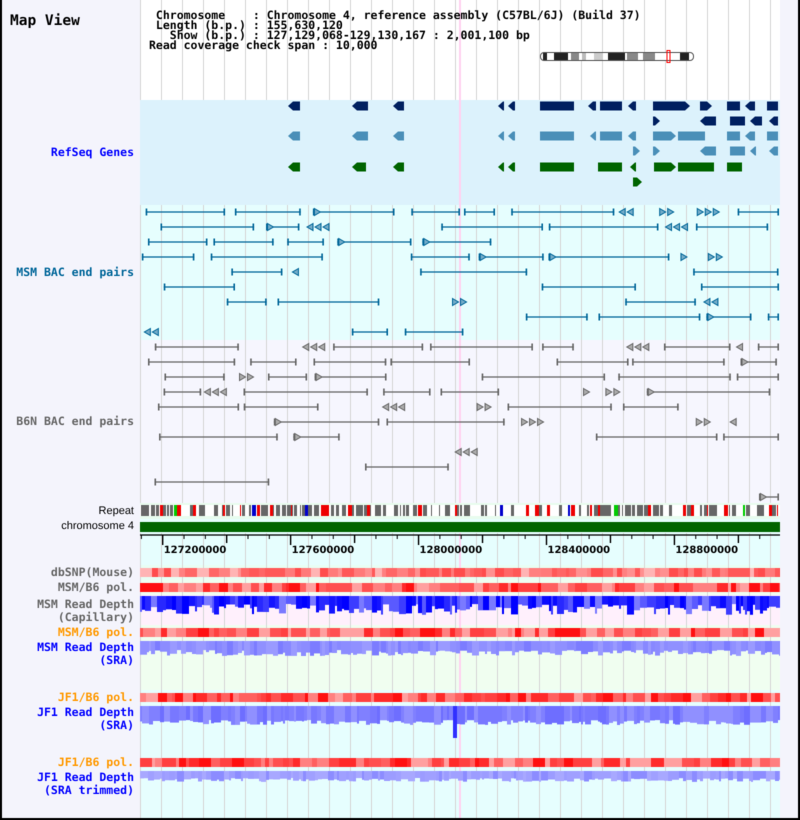 The image size is (800, 820). What do you see at coordinates (579, 550) in the screenshot?
I see `axis-tick-label: 128400000` at bounding box center [579, 550].